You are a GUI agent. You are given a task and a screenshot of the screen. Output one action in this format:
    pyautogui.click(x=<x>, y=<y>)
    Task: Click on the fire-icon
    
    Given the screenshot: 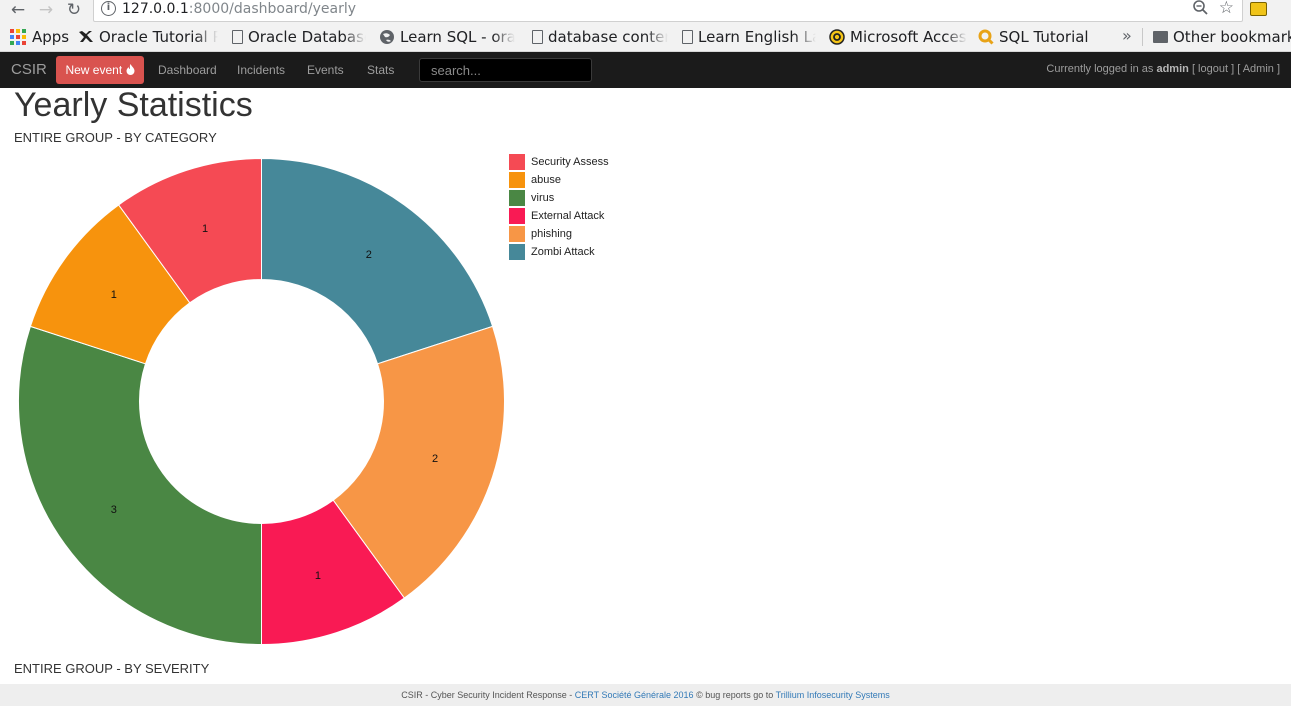 What is the action you would take?
    pyautogui.click(x=130, y=69)
    